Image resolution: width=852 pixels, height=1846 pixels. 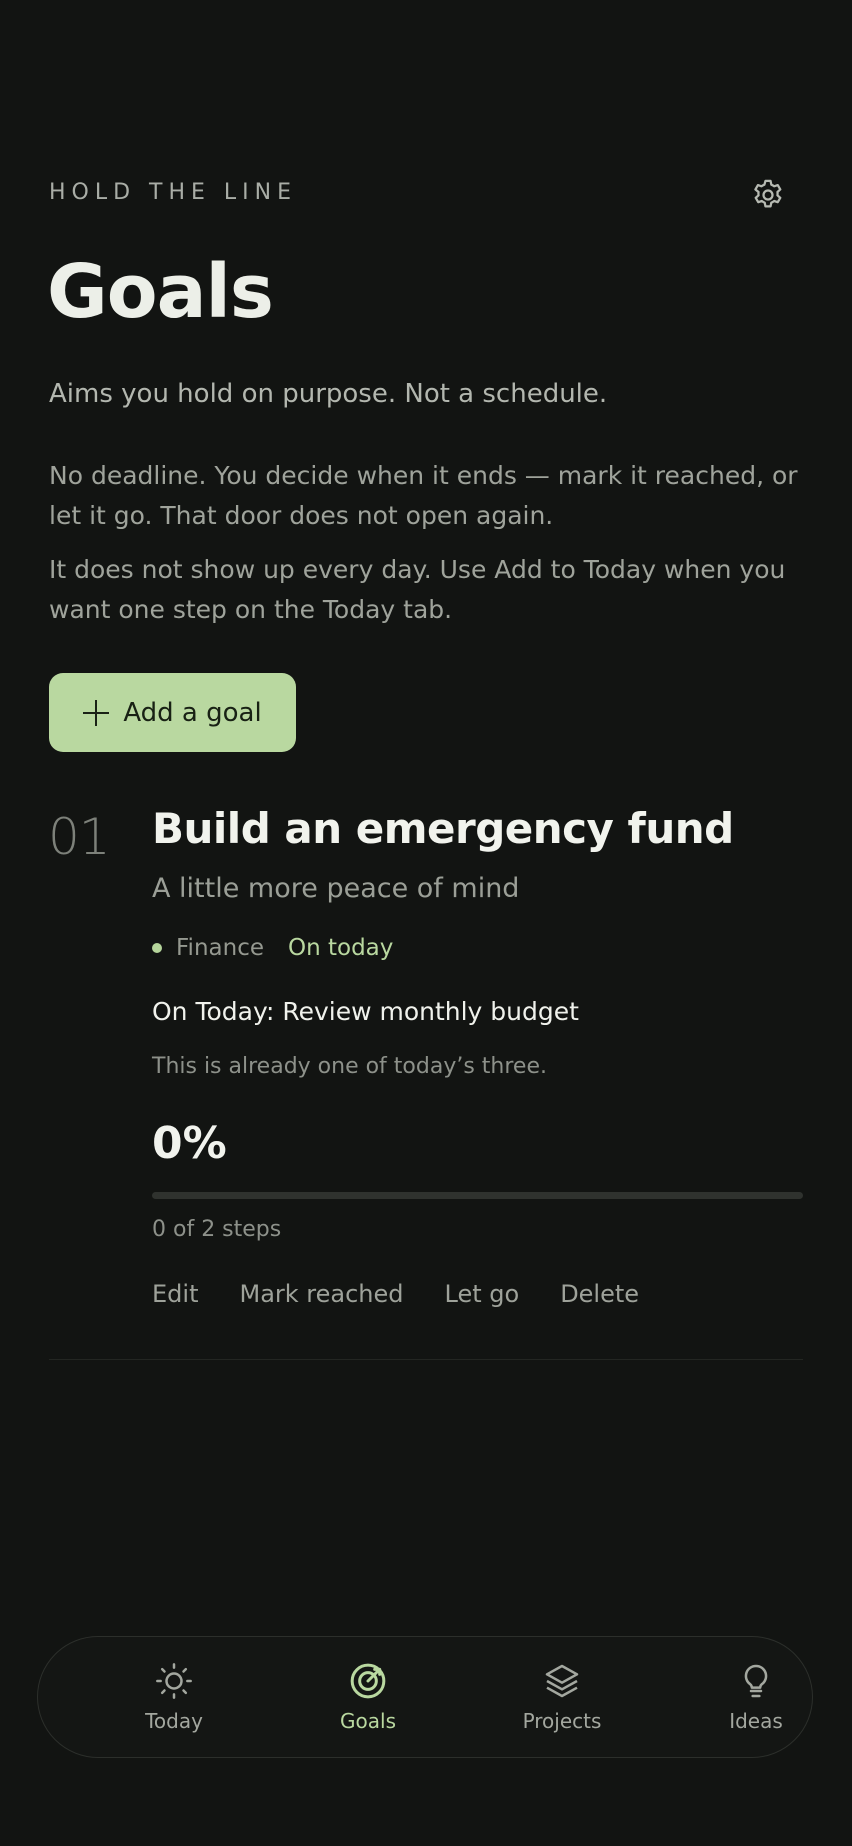 I want to click on tab-projects-label: Projects, so click(x=562, y=1721).